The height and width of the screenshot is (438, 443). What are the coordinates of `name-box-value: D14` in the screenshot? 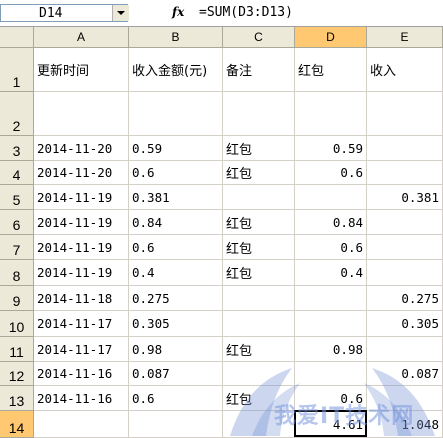 It's located at (50, 14).